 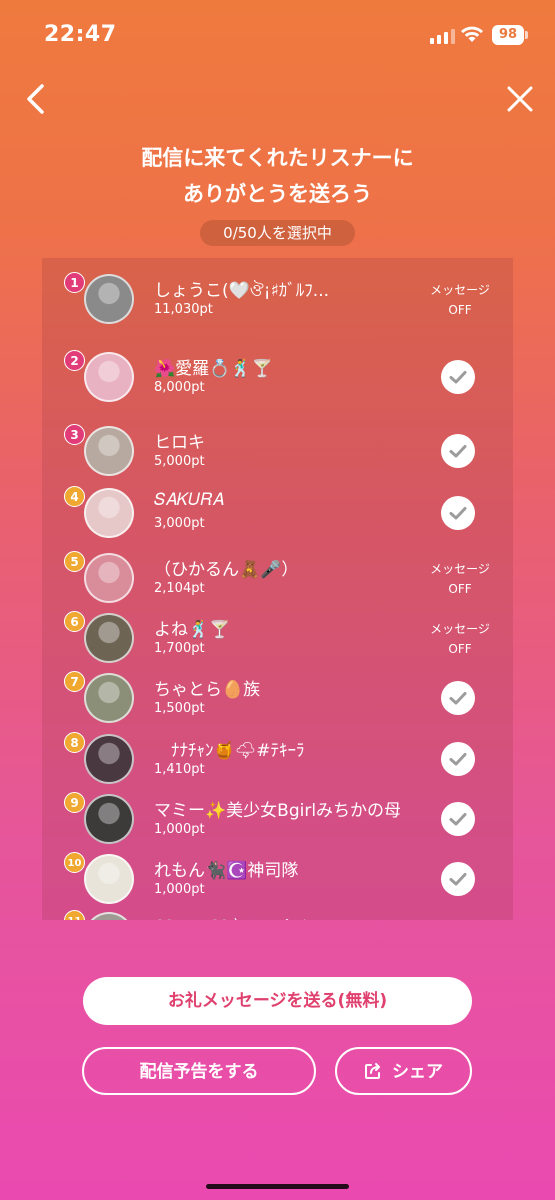 I want to click on rank-badge: 2, so click(x=74, y=360).